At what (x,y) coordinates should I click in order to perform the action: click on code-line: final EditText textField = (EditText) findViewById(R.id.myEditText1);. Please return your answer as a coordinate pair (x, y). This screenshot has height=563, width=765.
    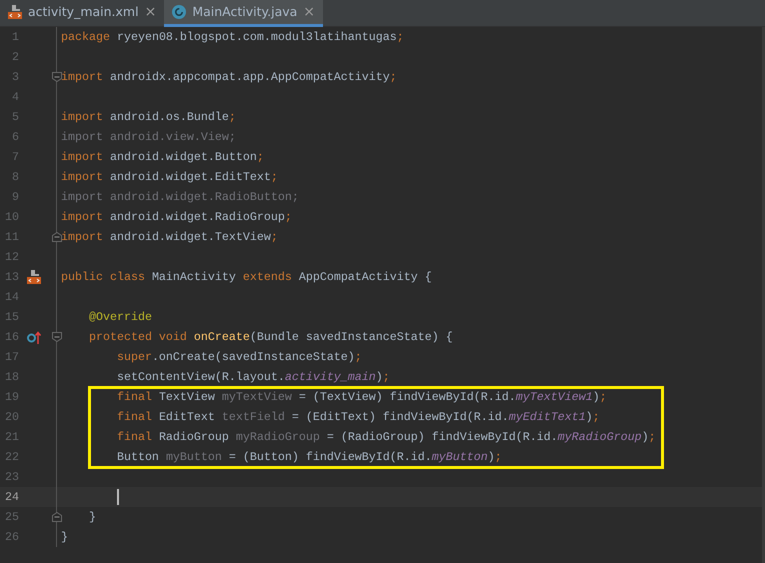
    Looking at the image, I should click on (358, 417).